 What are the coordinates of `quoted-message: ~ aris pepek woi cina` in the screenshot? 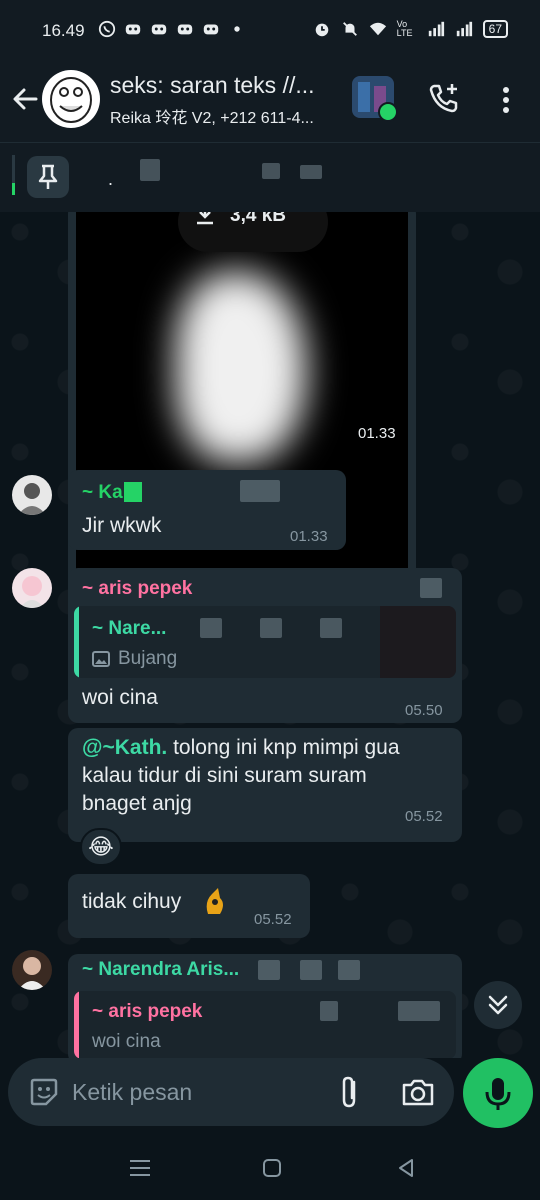 It's located at (265, 1024).